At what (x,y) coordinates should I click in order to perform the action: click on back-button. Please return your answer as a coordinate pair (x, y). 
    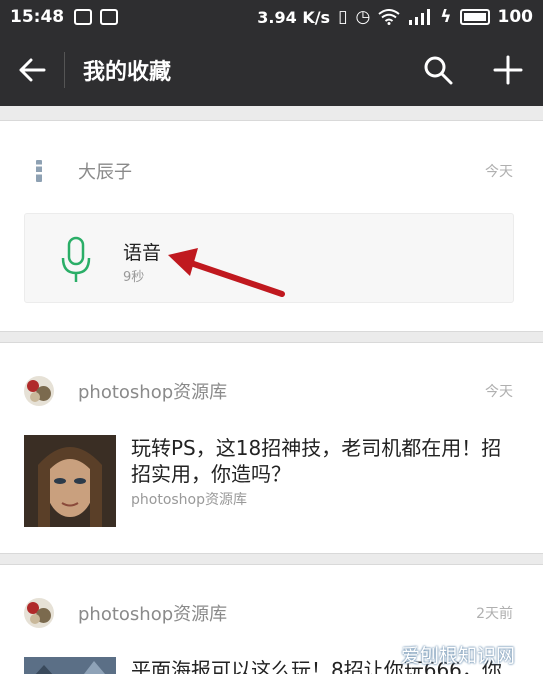
    Looking at the image, I should click on (32, 70).